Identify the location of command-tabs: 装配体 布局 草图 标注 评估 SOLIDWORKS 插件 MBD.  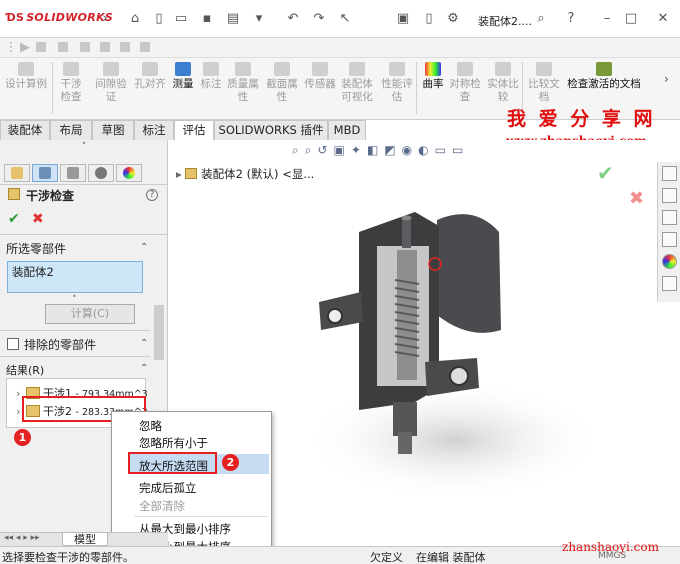
(185, 130).